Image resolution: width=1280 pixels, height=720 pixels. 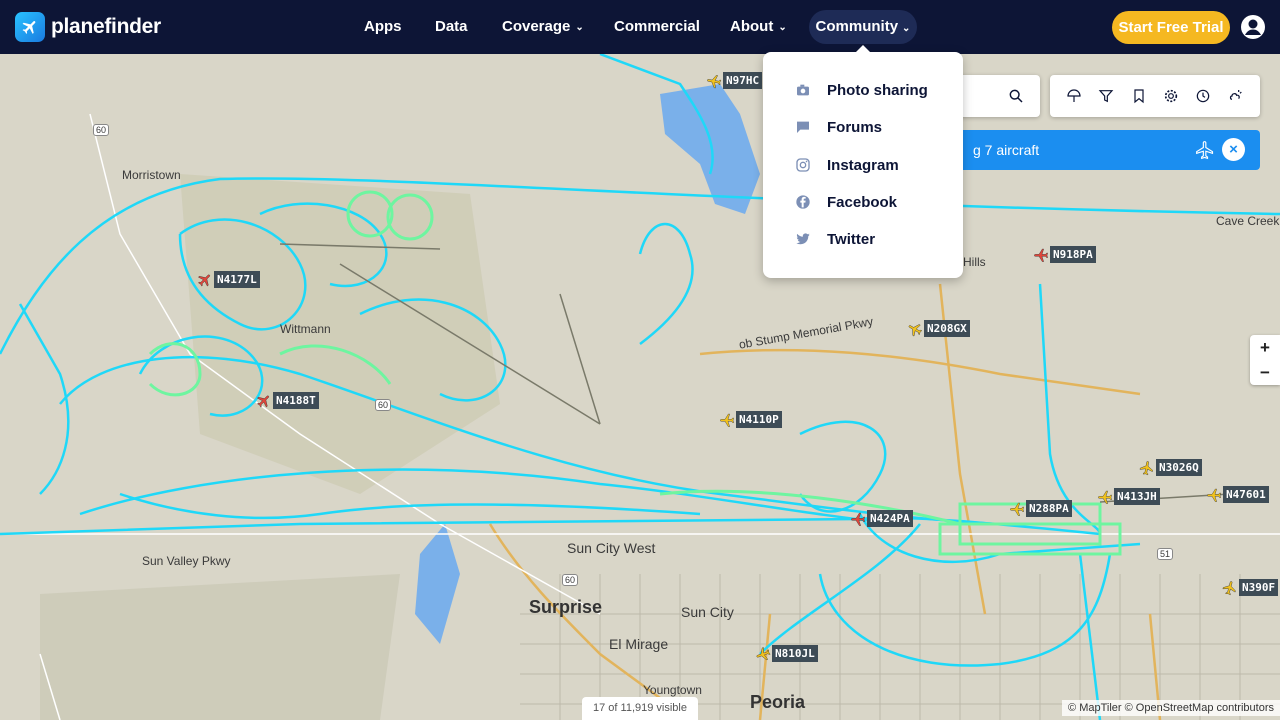 What do you see at coordinates (672, 690) in the screenshot?
I see `map-label-youngtown: Youngtown` at bounding box center [672, 690].